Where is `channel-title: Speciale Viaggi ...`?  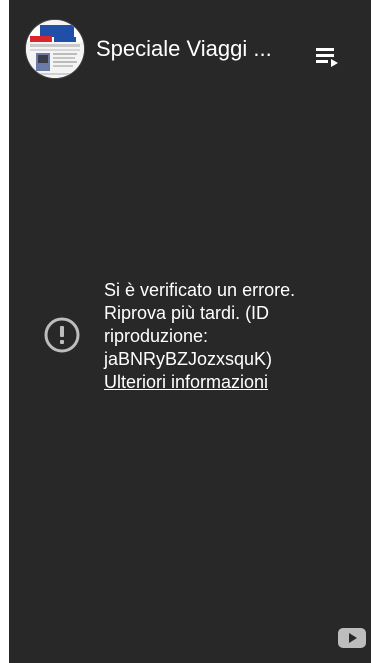
channel-title: Speciale Viaggi ... is located at coordinates (196, 49).